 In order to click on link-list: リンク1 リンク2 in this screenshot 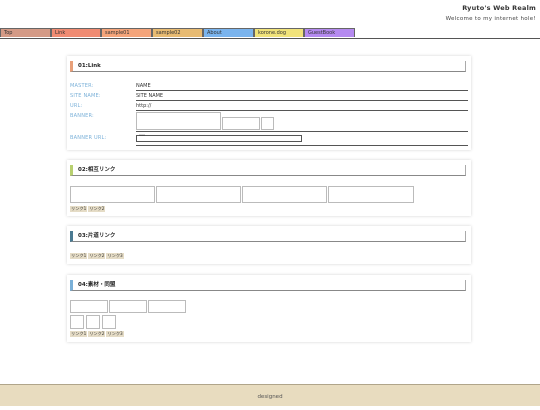, I will do `click(88, 209)`.